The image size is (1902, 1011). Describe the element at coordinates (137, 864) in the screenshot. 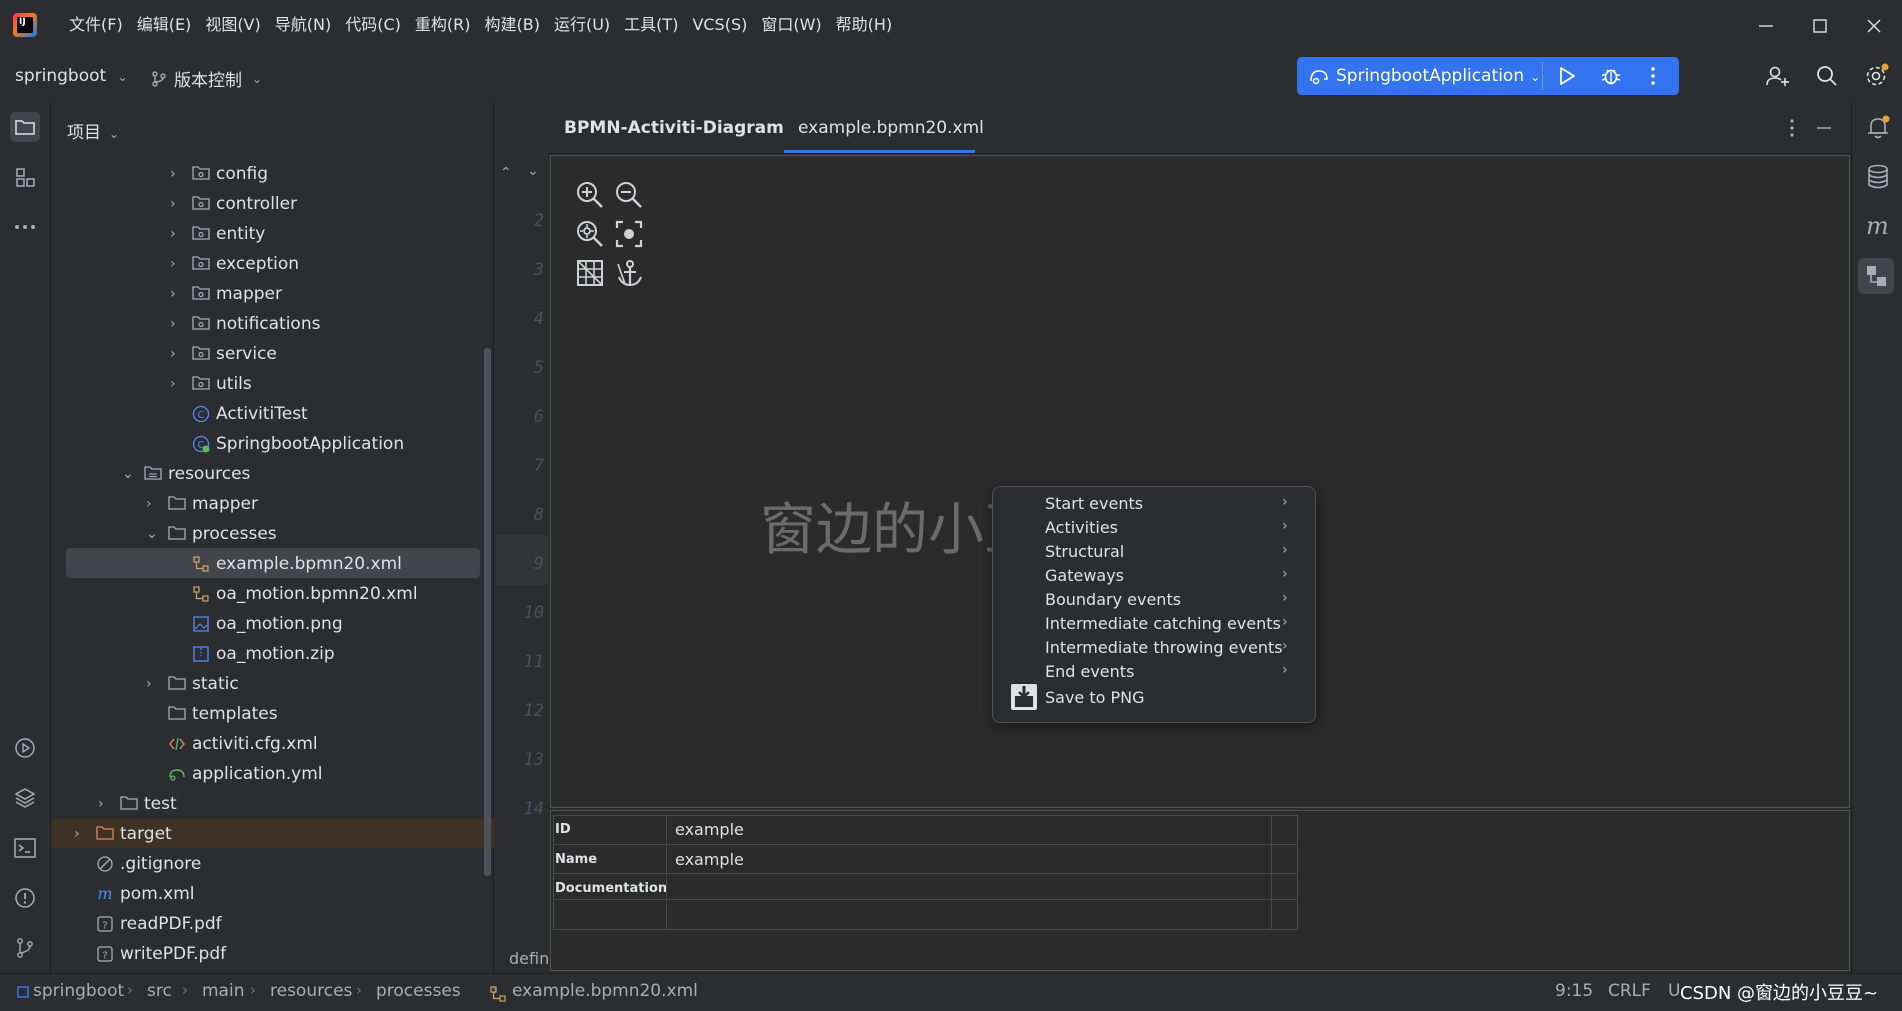

I see `project-tree-item: .gitignore` at that location.